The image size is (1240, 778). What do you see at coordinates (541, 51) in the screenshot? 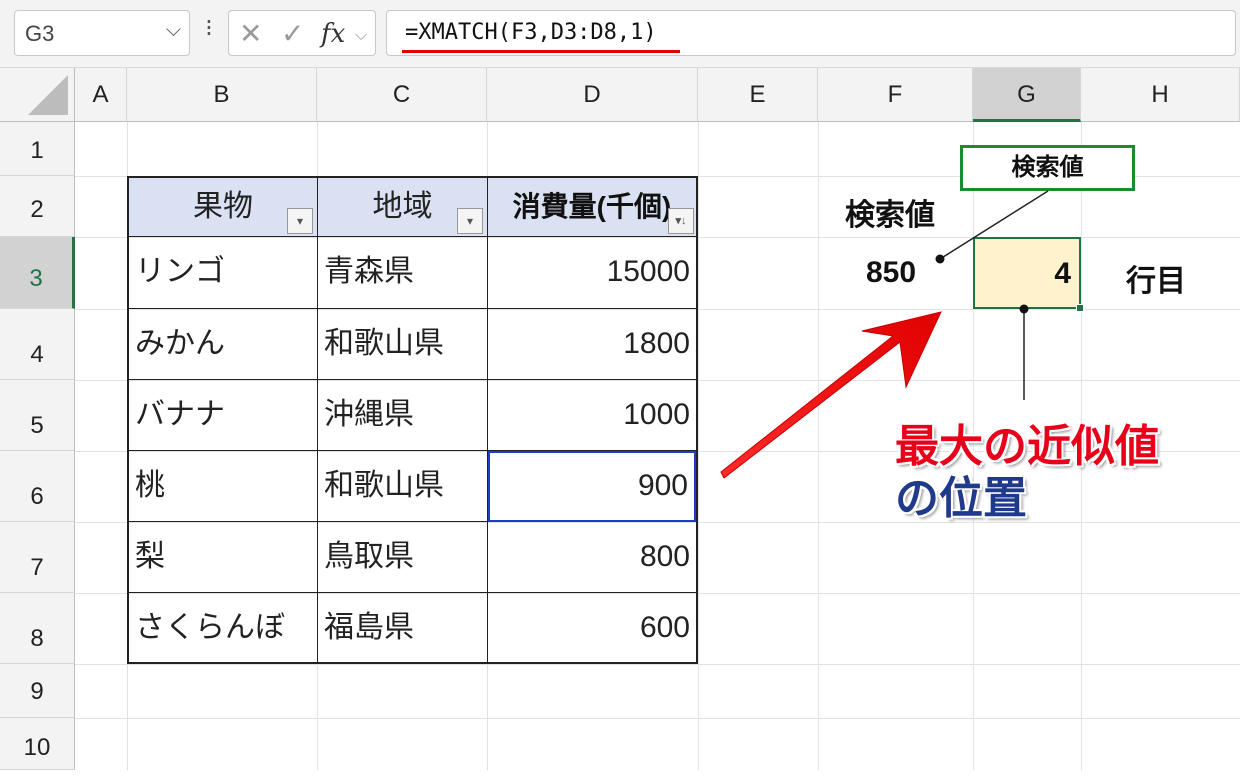
I see `formula-underline-annotation` at bounding box center [541, 51].